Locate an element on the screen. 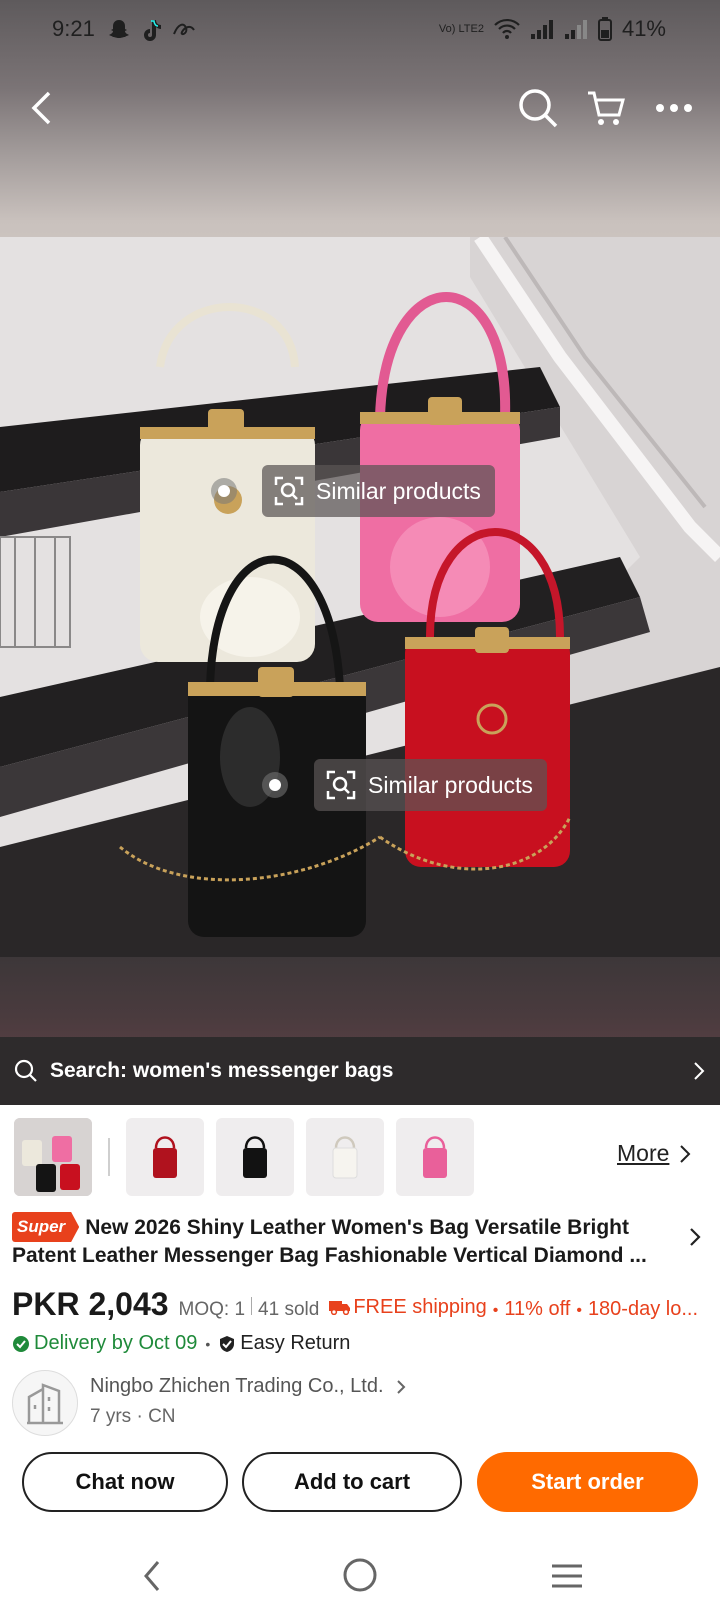  back-arrow-icon is located at coordinates (41, 108).